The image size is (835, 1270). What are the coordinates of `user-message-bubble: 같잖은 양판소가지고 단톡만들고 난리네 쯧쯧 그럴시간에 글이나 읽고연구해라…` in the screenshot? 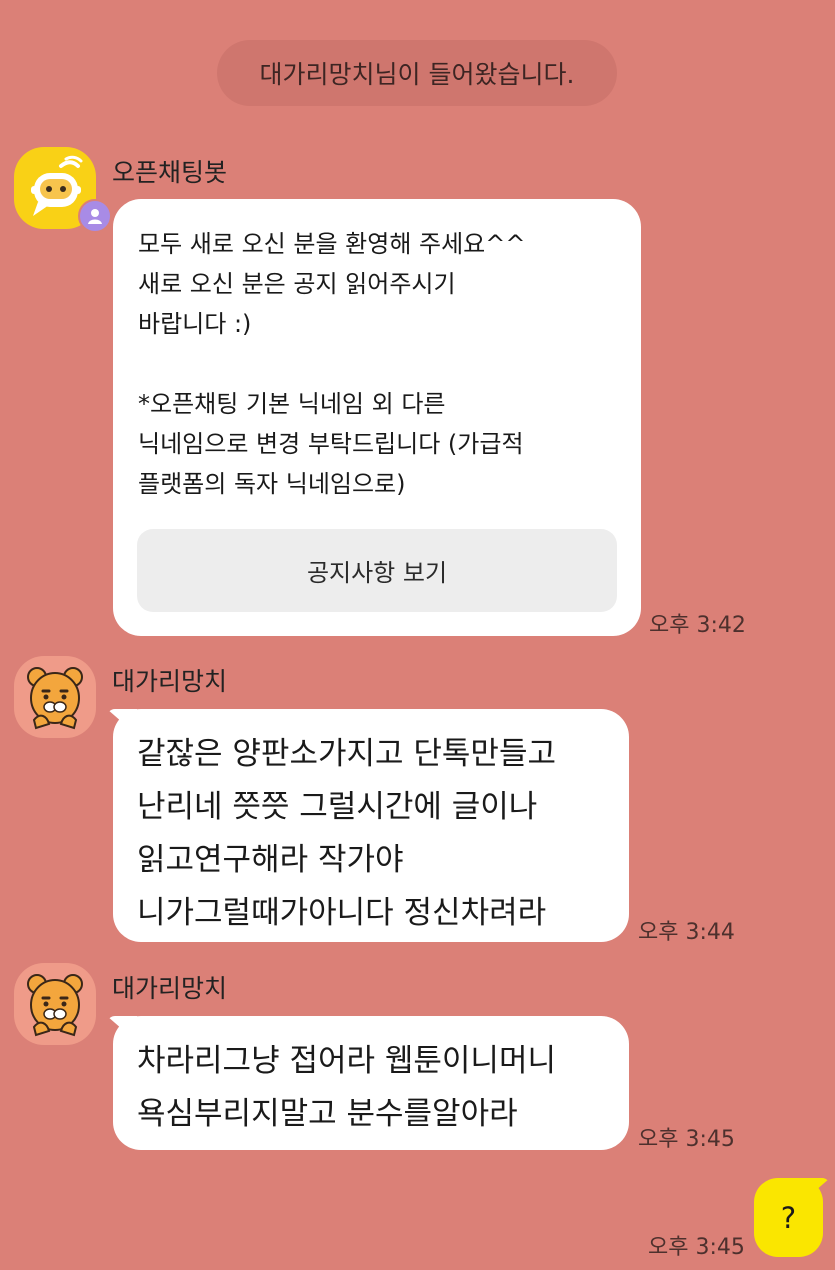 It's located at (371, 825).